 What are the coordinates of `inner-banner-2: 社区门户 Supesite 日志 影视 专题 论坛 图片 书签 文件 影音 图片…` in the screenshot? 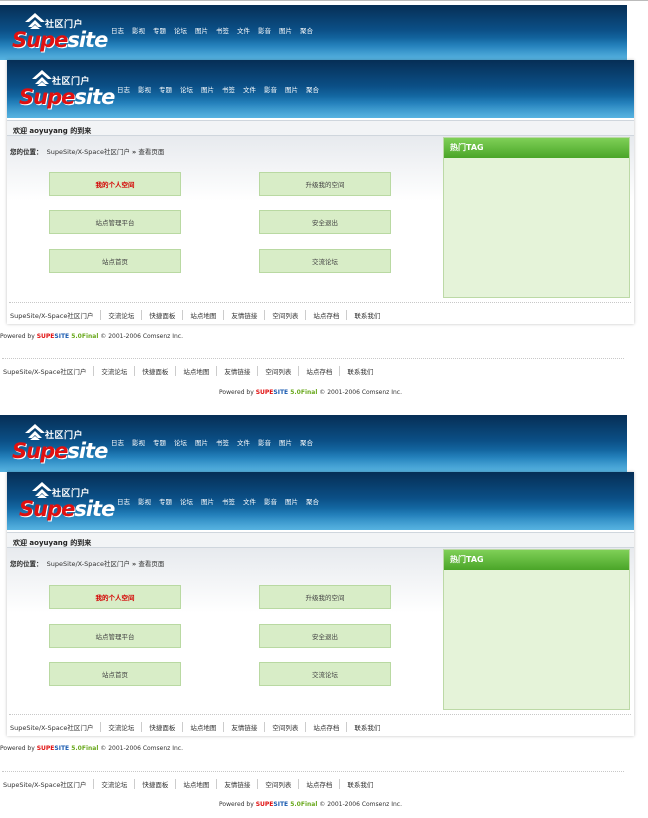 It's located at (320, 501).